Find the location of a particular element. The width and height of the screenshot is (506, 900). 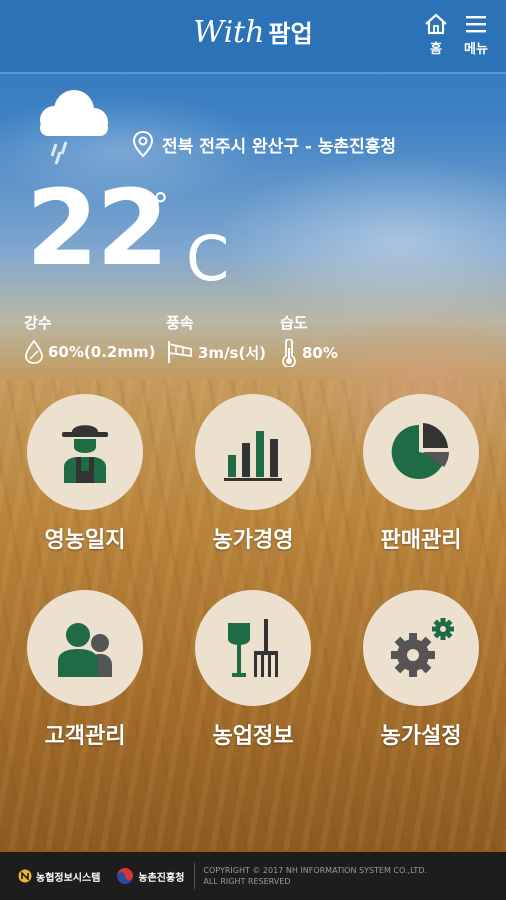

weather-location: 전북 전주시 완산구 - 농촌진흥청 is located at coordinates (264, 144).